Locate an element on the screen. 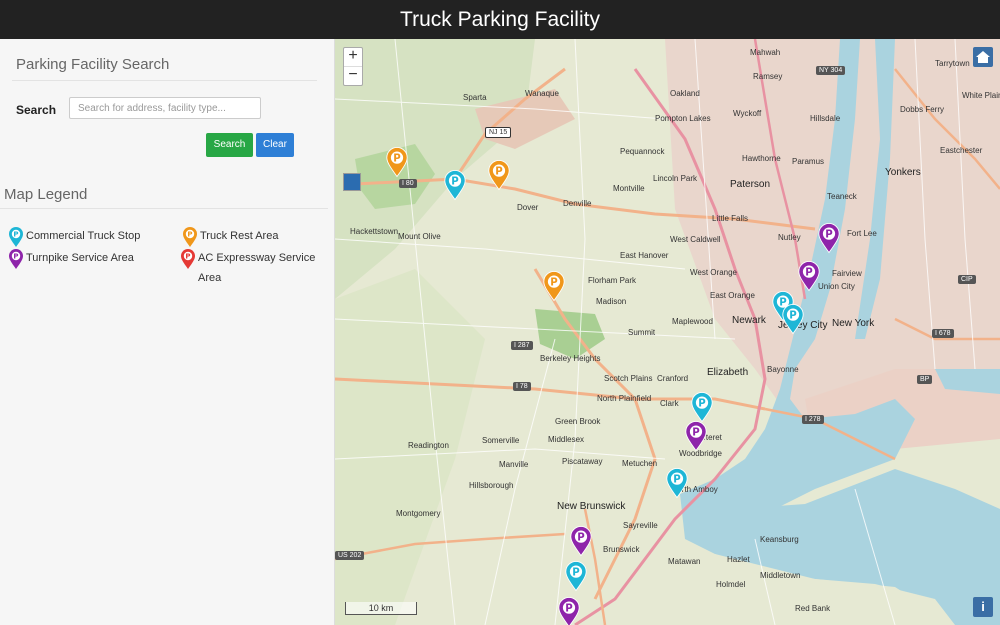 The height and width of the screenshot is (625, 1000). place-label: Holmdel is located at coordinates (731, 584).